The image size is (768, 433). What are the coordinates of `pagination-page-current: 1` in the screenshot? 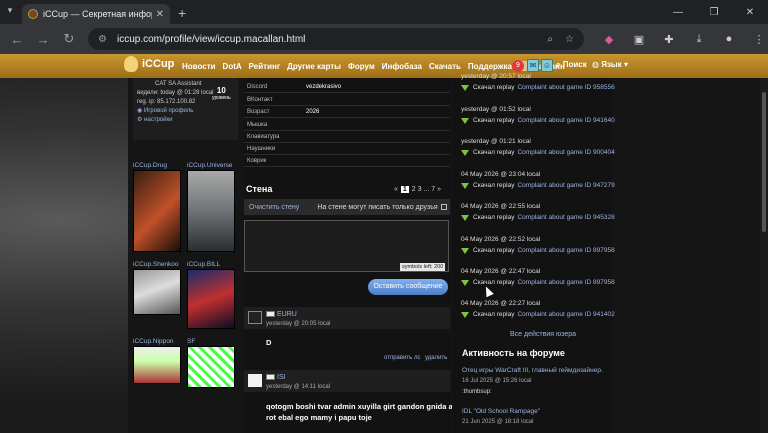 It's located at (404, 189).